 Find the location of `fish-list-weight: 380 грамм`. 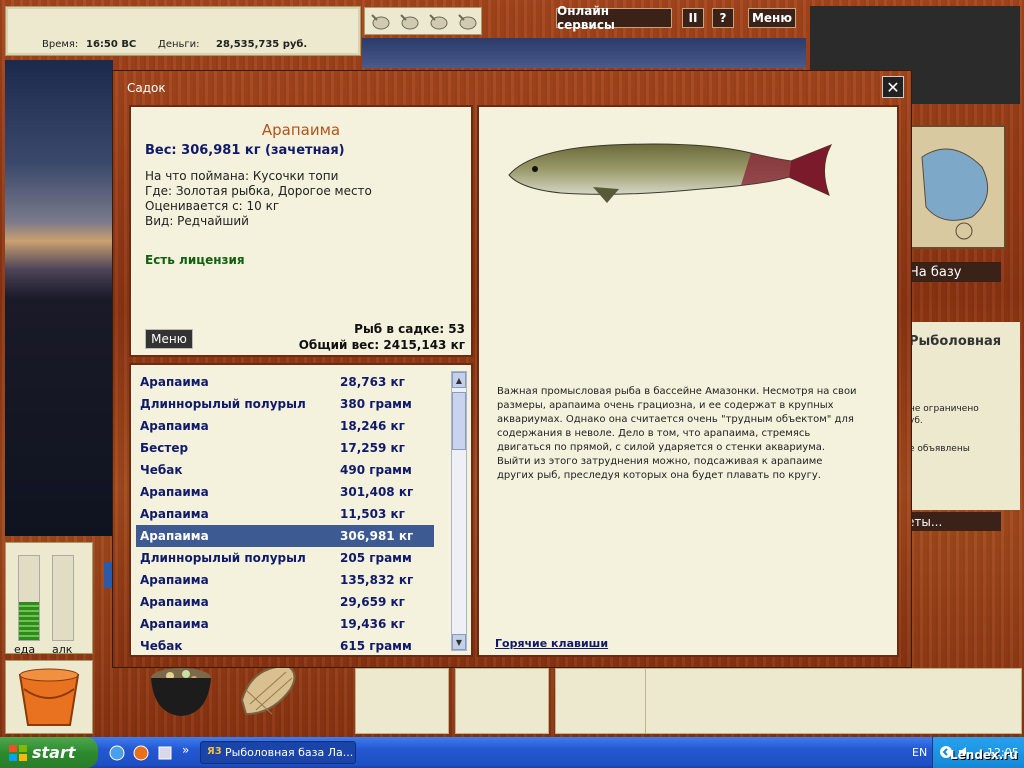

fish-list-weight: 380 грамм is located at coordinates (376, 404).